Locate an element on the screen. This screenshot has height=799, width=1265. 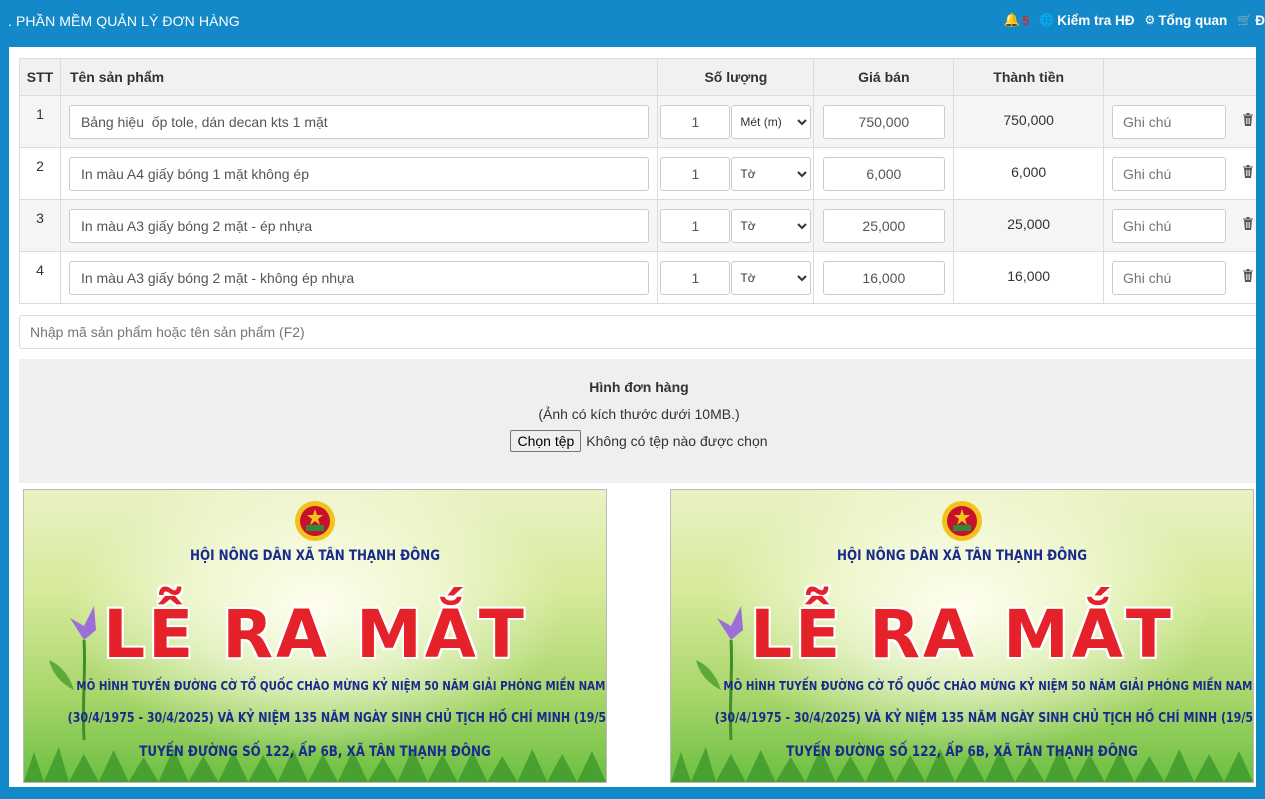
table-row: 1 Mét (m) 750,000 is located at coordinates (637, 121).